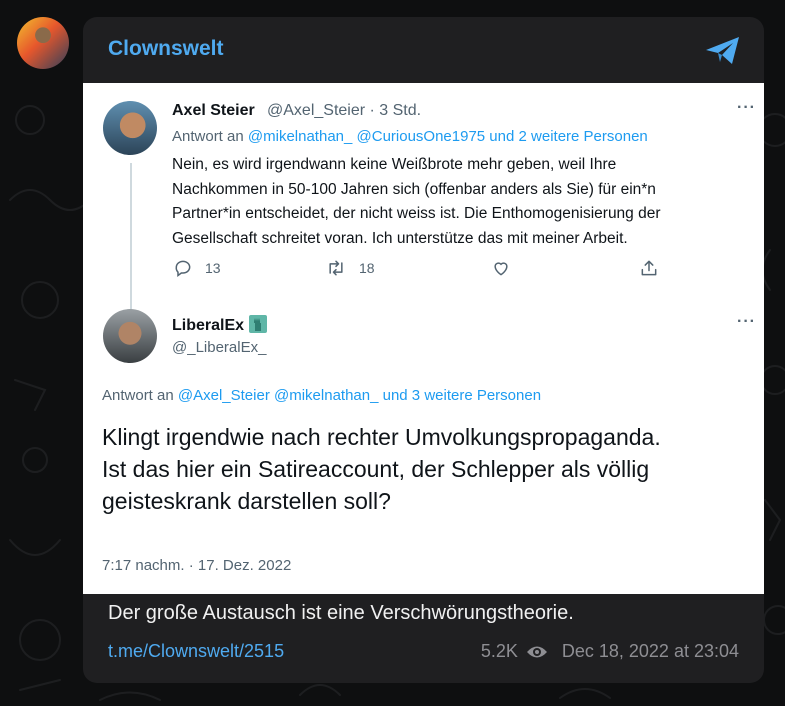 This screenshot has width=785, height=706. I want to click on post-link: t.me/Clownswelt/2515, so click(196, 651).